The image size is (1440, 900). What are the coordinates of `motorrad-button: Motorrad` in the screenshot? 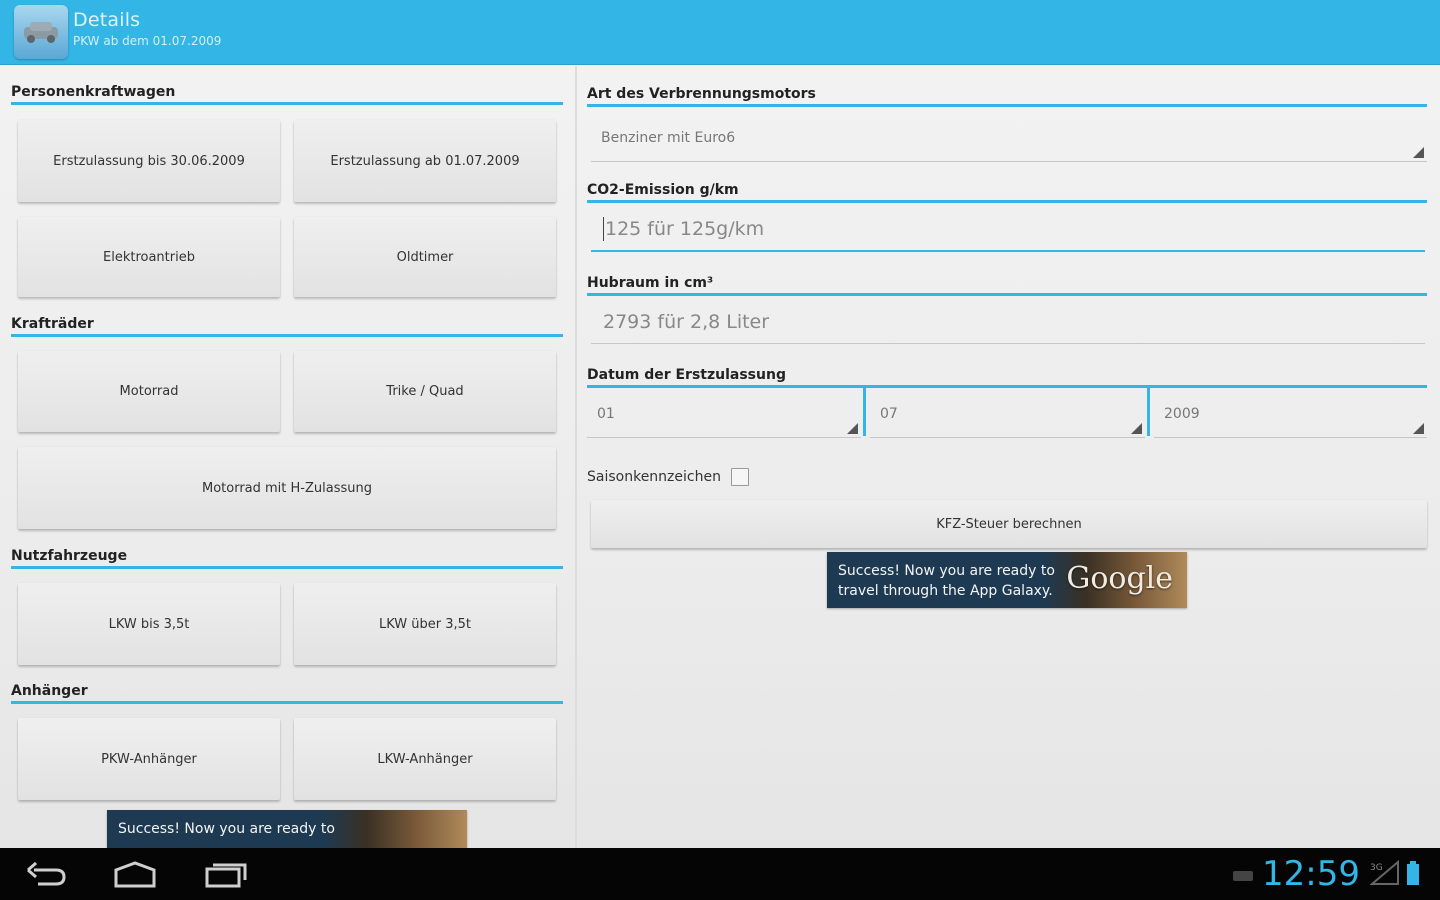 It's located at (149, 391).